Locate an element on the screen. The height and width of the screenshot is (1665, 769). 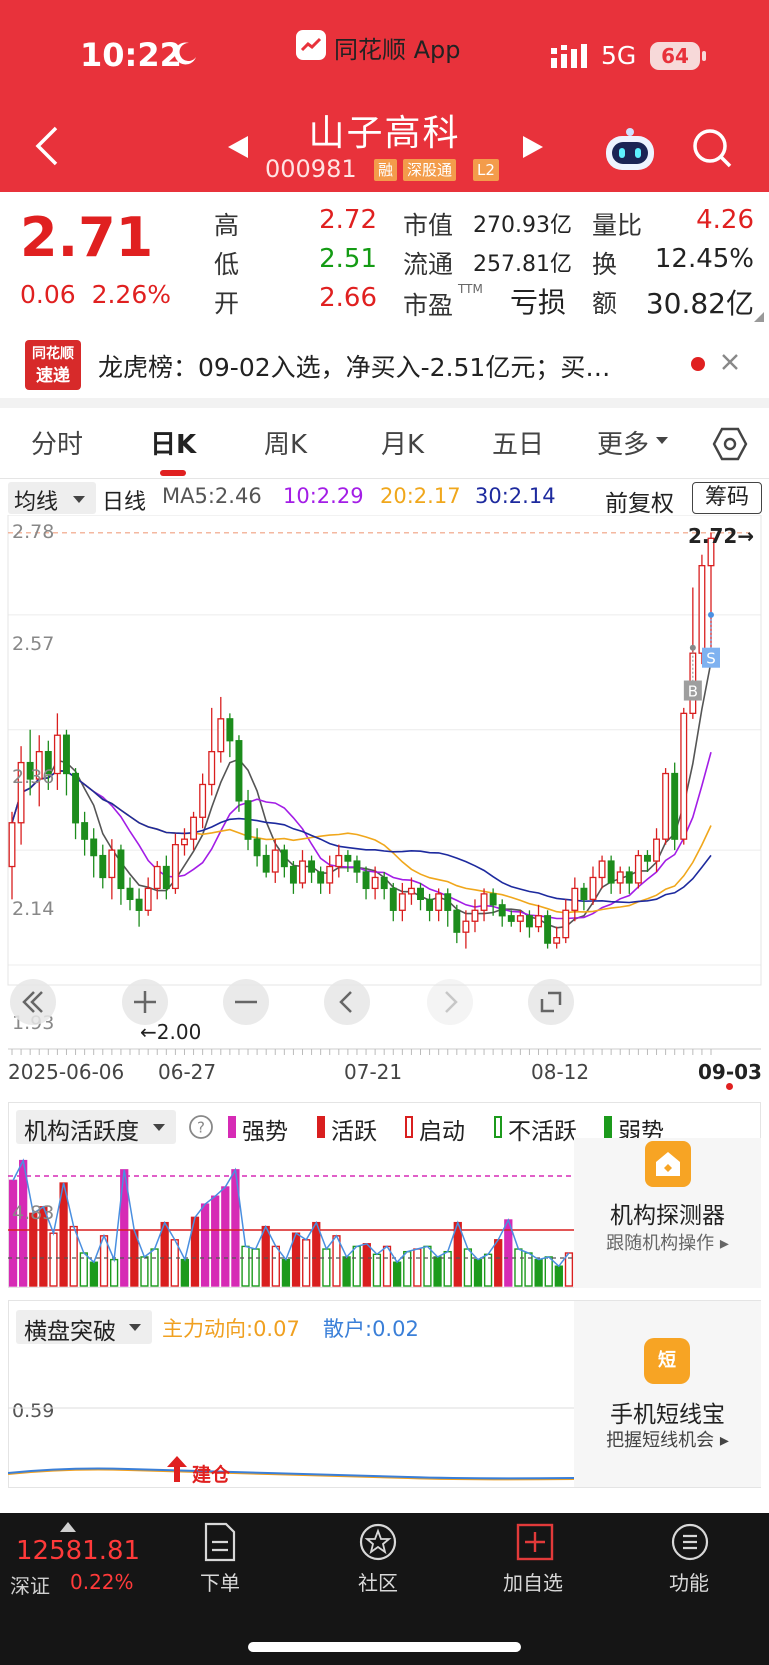
legend-label: 启动 is located at coordinates (442, 1132).